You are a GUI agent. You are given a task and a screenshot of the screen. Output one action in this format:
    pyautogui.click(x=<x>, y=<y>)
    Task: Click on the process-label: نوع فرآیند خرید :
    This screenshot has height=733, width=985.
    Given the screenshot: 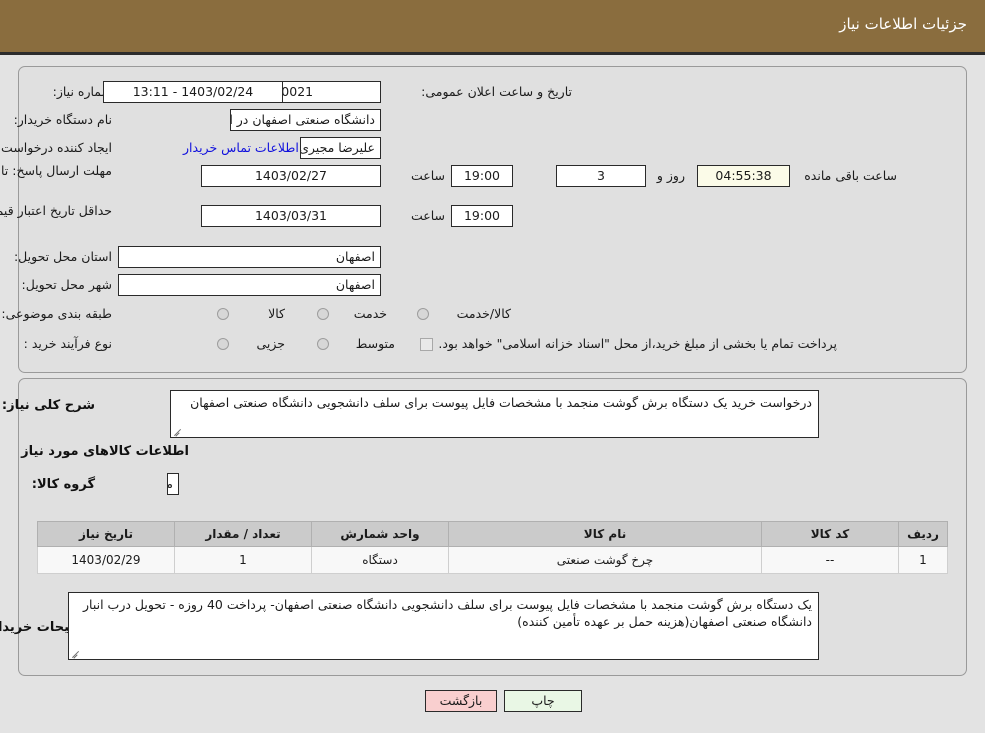 What is the action you would take?
    pyautogui.click(x=67, y=343)
    